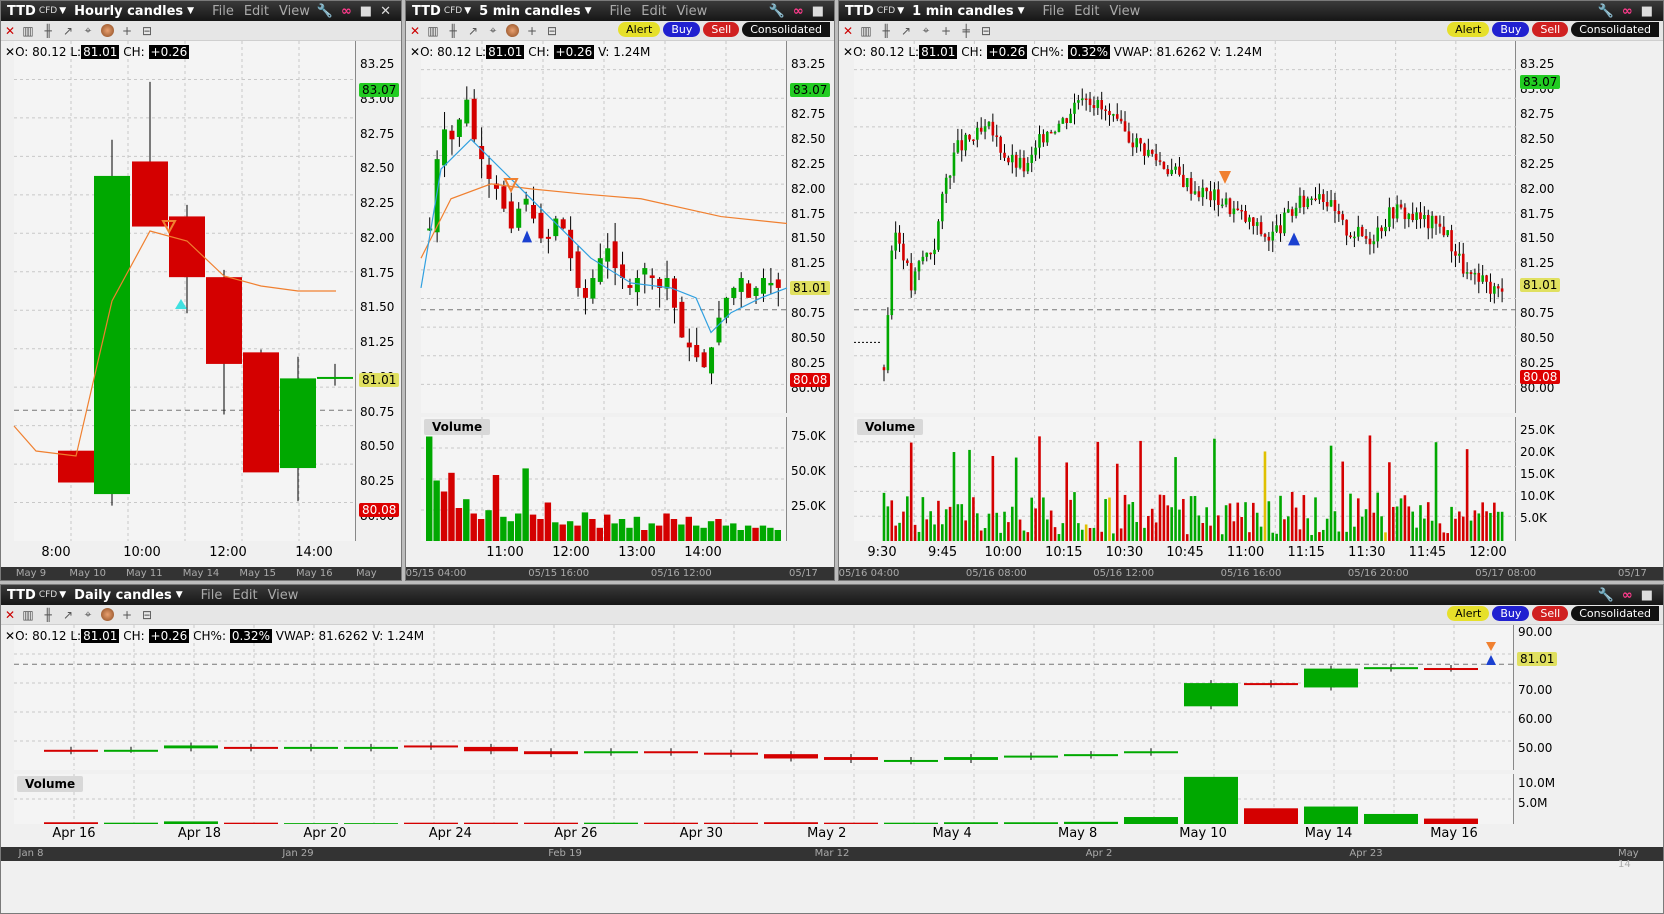 Image resolution: width=1664 pixels, height=914 pixels. What do you see at coordinates (966, 31) in the screenshot?
I see `candle-alt-icon: ╪` at bounding box center [966, 31].